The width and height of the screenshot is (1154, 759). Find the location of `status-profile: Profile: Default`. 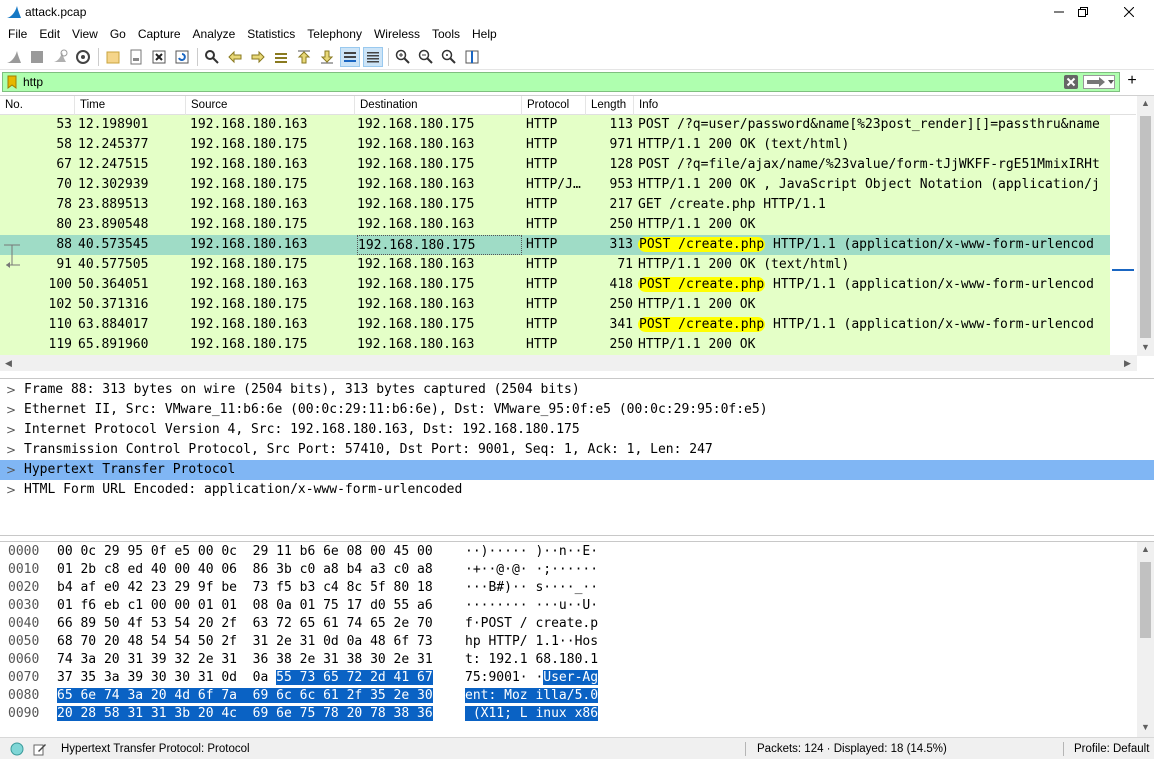

status-profile: Profile: Default is located at coordinates (1111, 748).